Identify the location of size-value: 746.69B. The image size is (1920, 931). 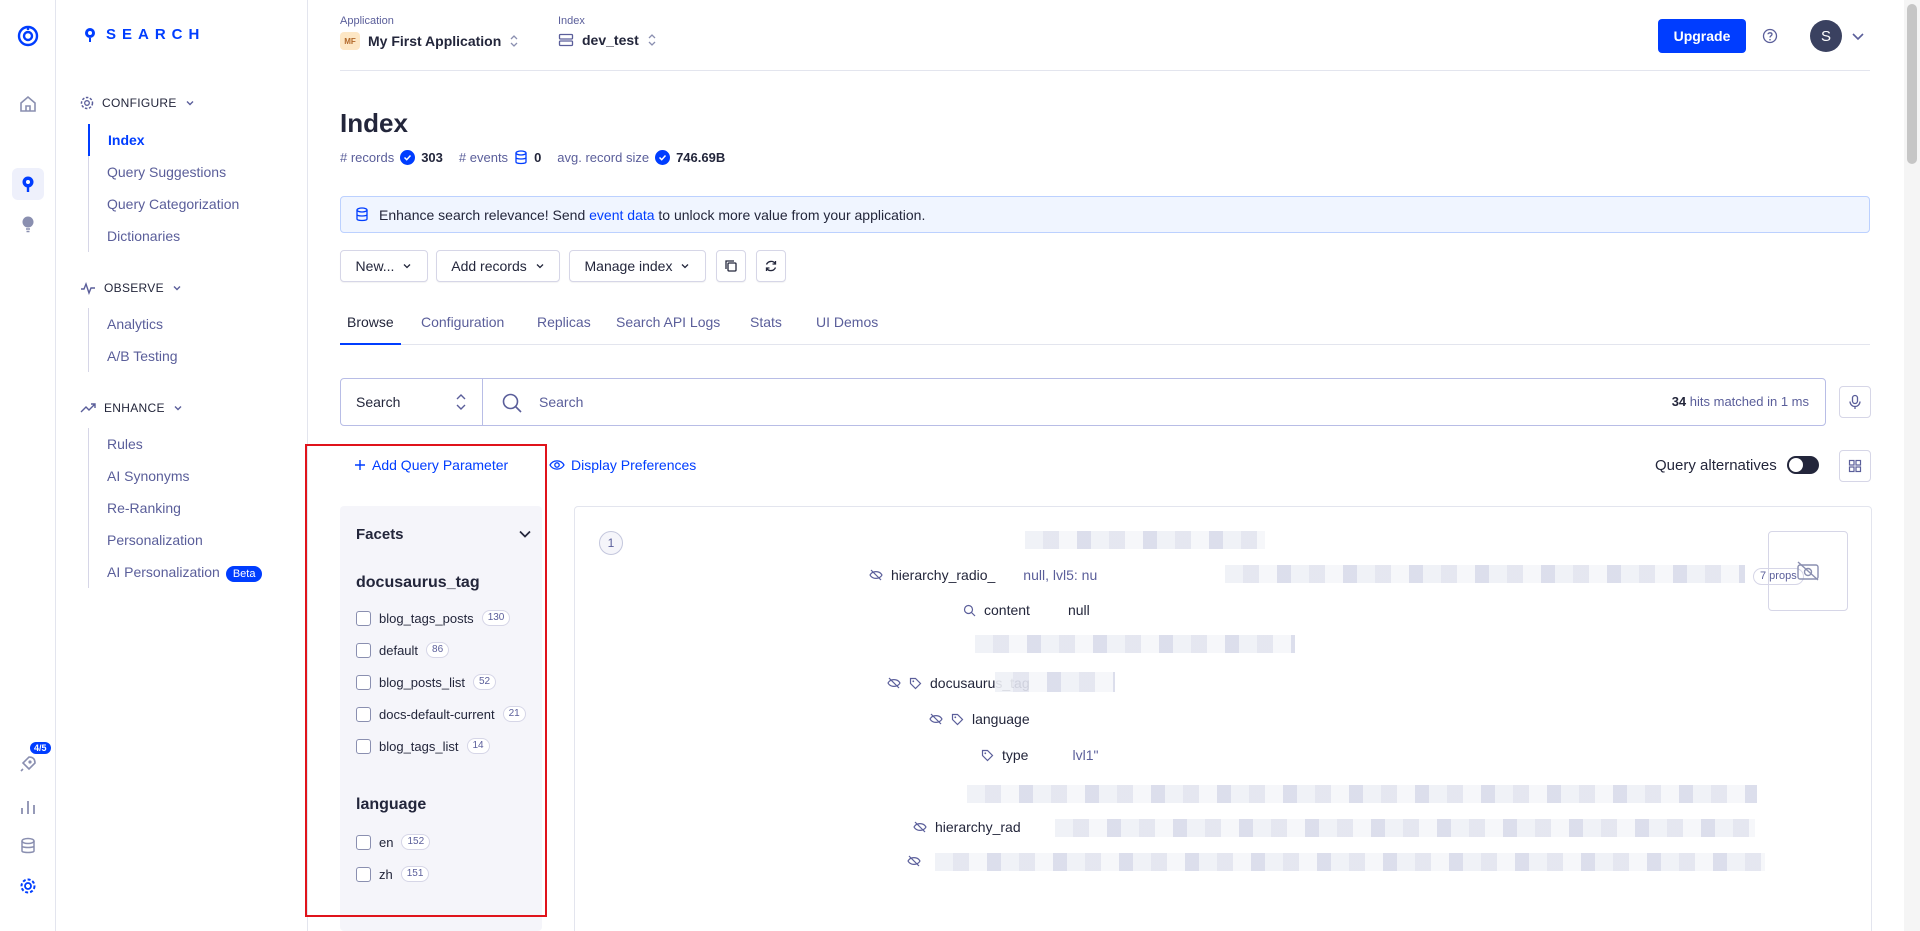
(701, 157).